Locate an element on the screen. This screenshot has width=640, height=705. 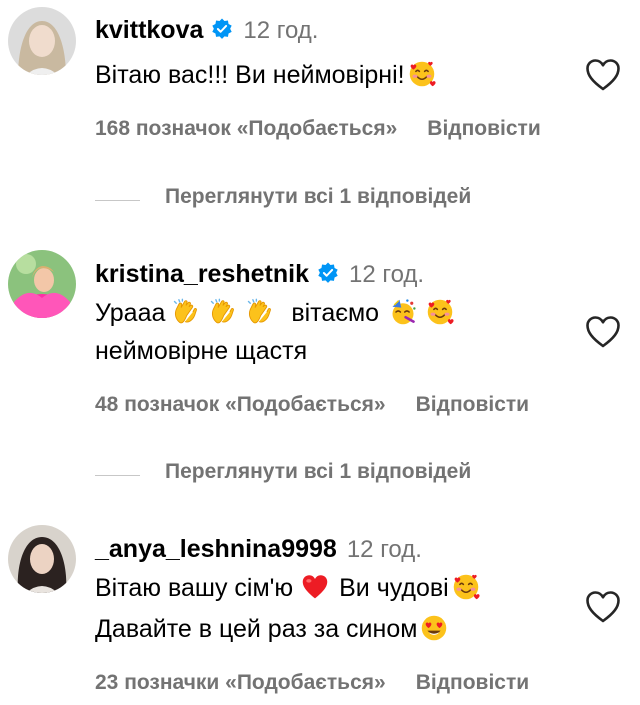
comment-meta: 168 позначок «Подобається» Відповісти is located at coordinates (318, 129).